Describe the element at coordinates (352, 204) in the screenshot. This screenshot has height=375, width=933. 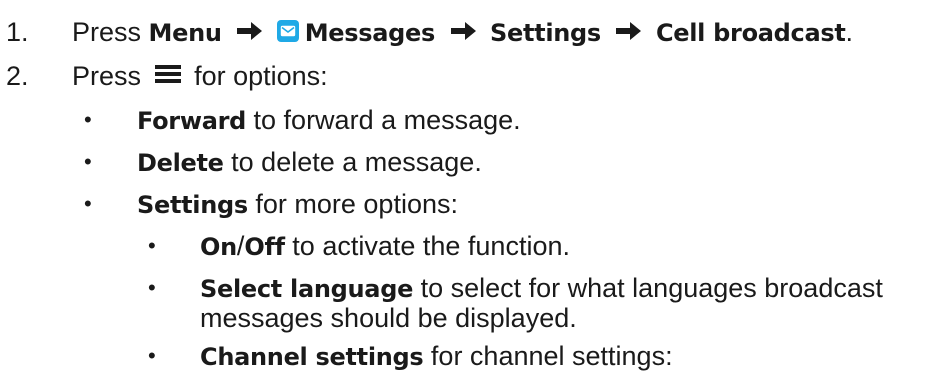
I see `option-desc: for more options:` at that location.